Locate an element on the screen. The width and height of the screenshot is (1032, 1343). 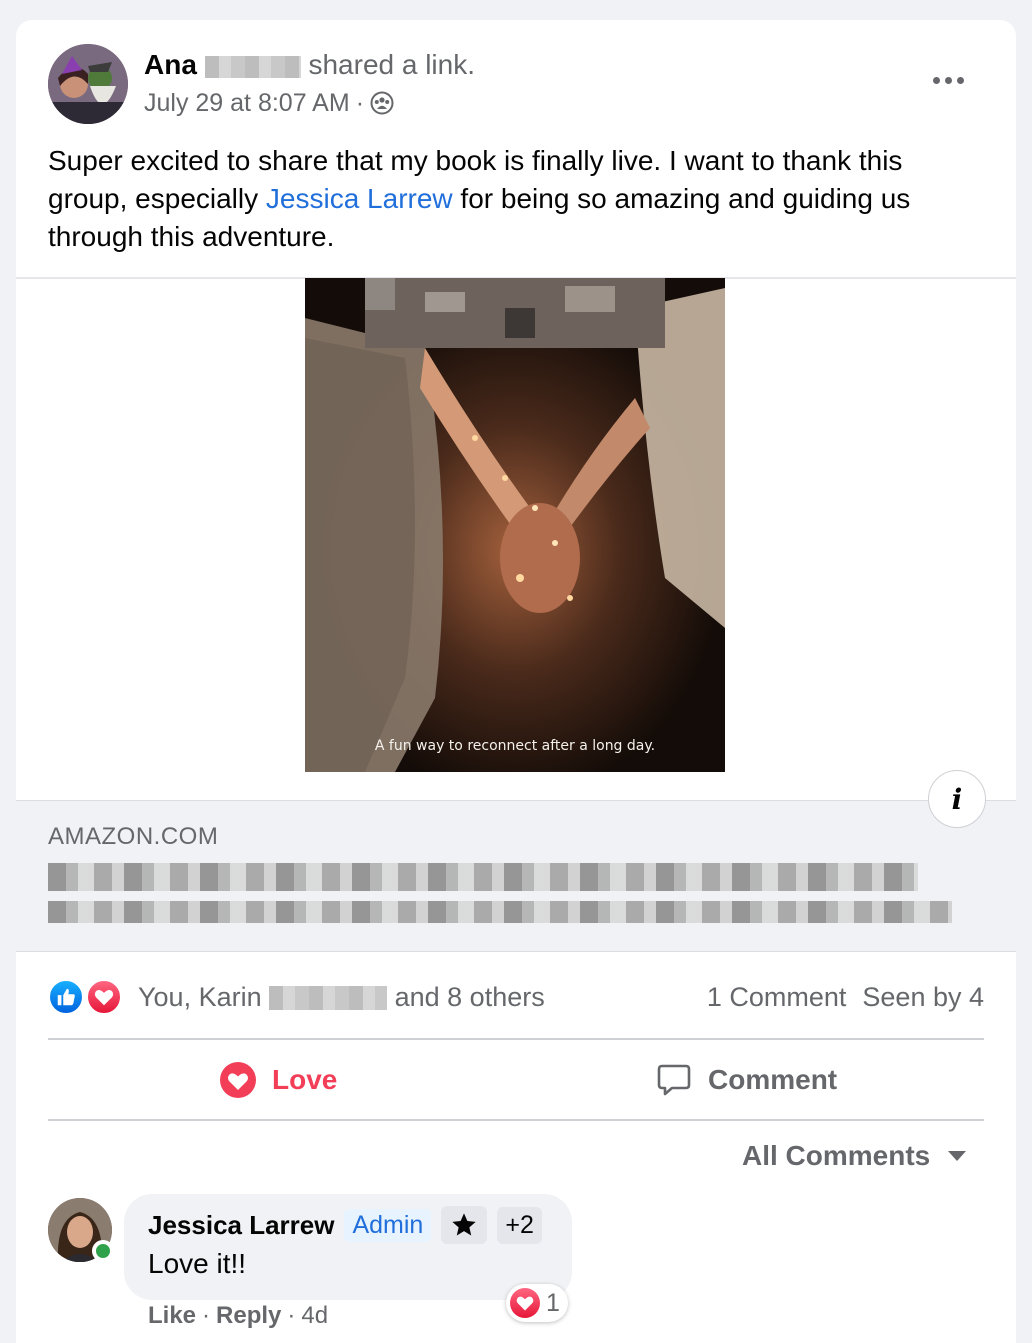
redacted-link-title is located at coordinates (483, 877).